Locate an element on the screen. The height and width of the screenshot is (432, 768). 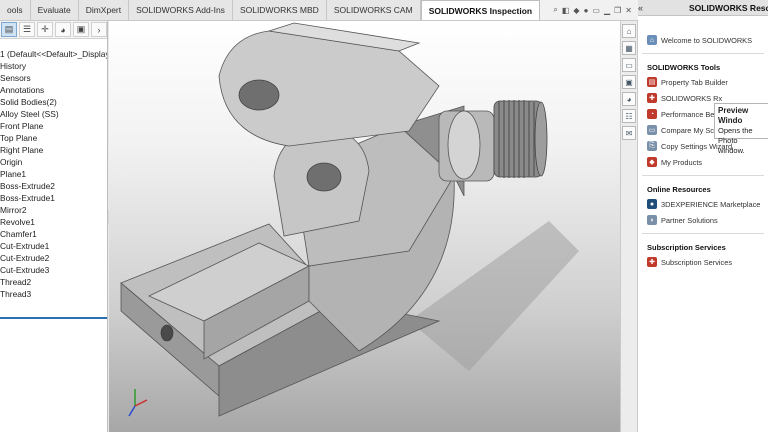
tree-item-top-plane: Top Plane is located at coordinates (53, 138).